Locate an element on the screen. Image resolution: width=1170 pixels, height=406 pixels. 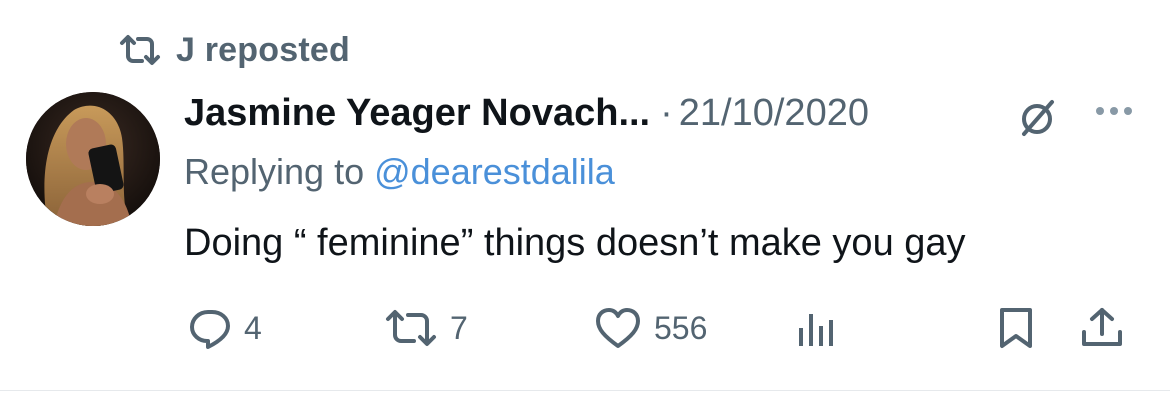
reply-icon is located at coordinates (210, 328).